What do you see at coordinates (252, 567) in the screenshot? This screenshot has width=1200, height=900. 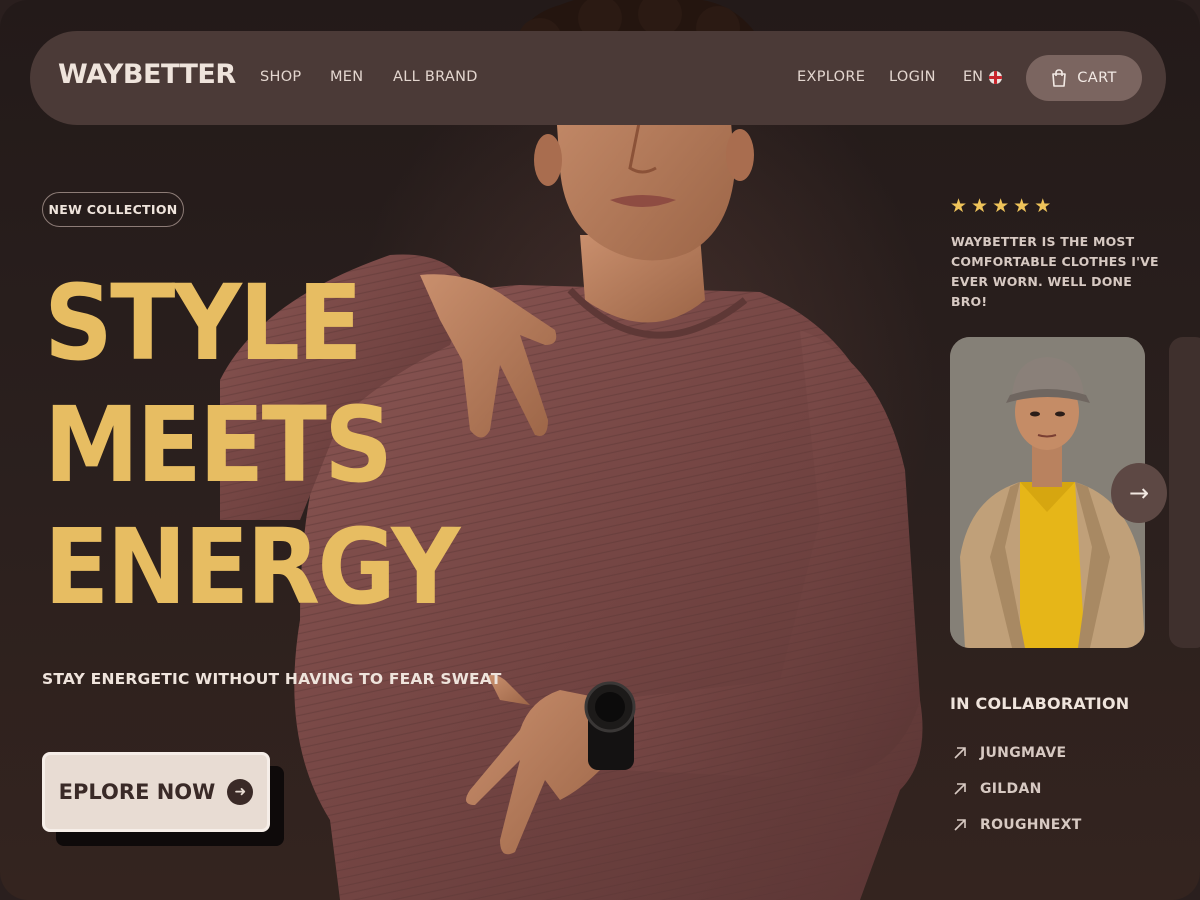 I see `headline-line-3: ENERGY` at bounding box center [252, 567].